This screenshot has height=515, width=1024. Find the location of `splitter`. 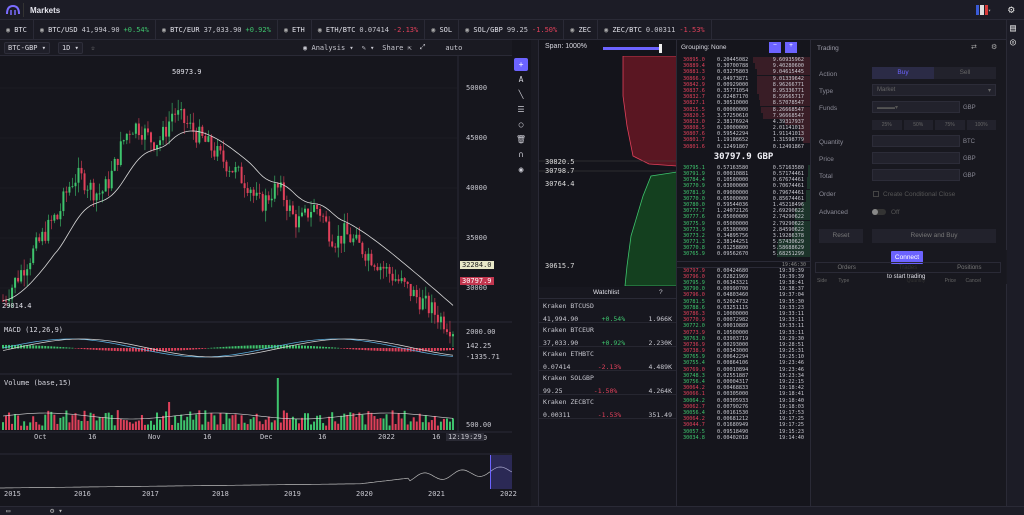

splitter is located at coordinates (534, 273).